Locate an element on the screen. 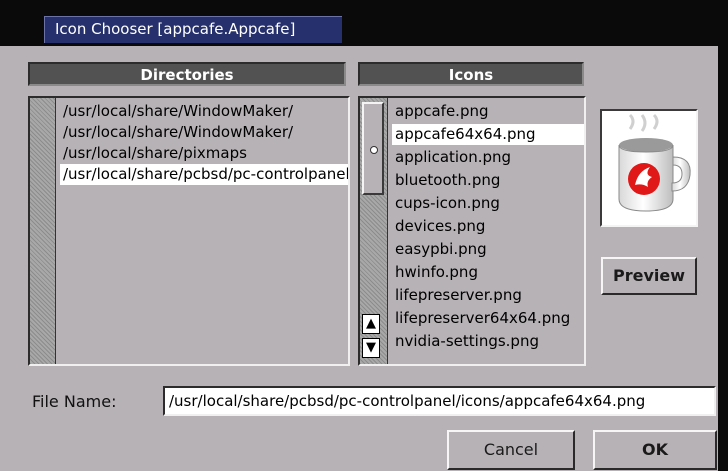 This screenshot has height=471, width=728. icon-preview is located at coordinates (649, 168).